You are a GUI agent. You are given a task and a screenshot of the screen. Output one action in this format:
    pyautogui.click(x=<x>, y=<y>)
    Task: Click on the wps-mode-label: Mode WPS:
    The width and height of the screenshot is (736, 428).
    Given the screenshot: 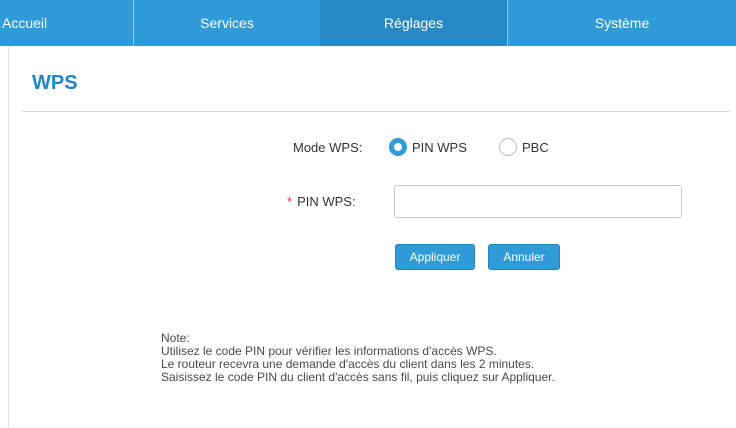 What is the action you would take?
    pyautogui.click(x=328, y=147)
    